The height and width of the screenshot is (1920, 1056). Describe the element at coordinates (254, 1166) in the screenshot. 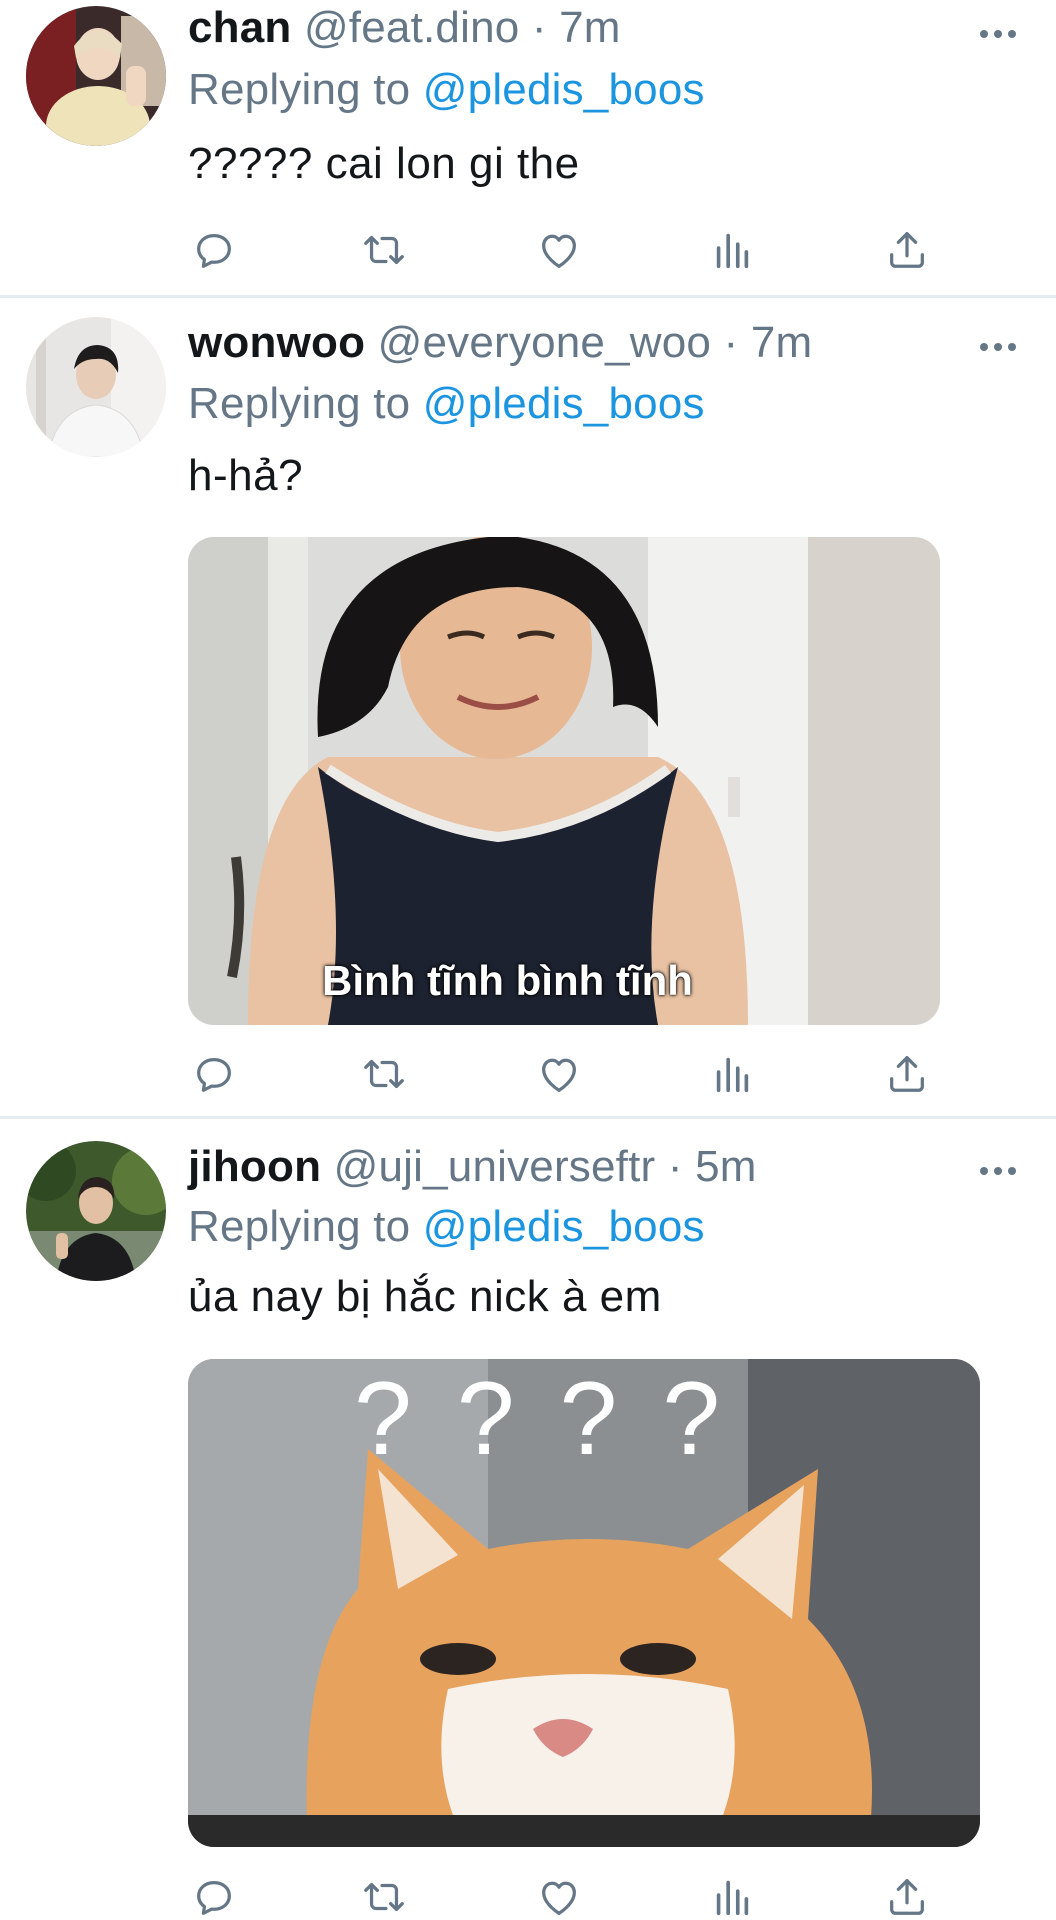

I see `display-name: jihoon` at that location.